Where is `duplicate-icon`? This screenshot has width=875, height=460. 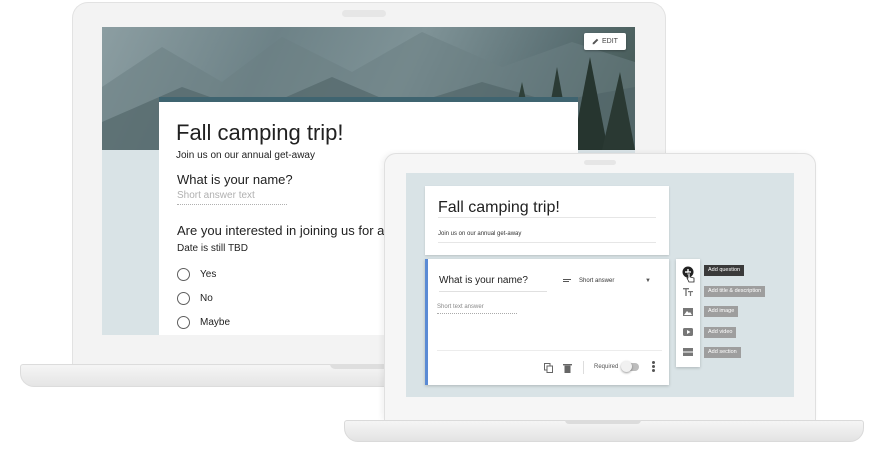 duplicate-icon is located at coordinates (548, 368).